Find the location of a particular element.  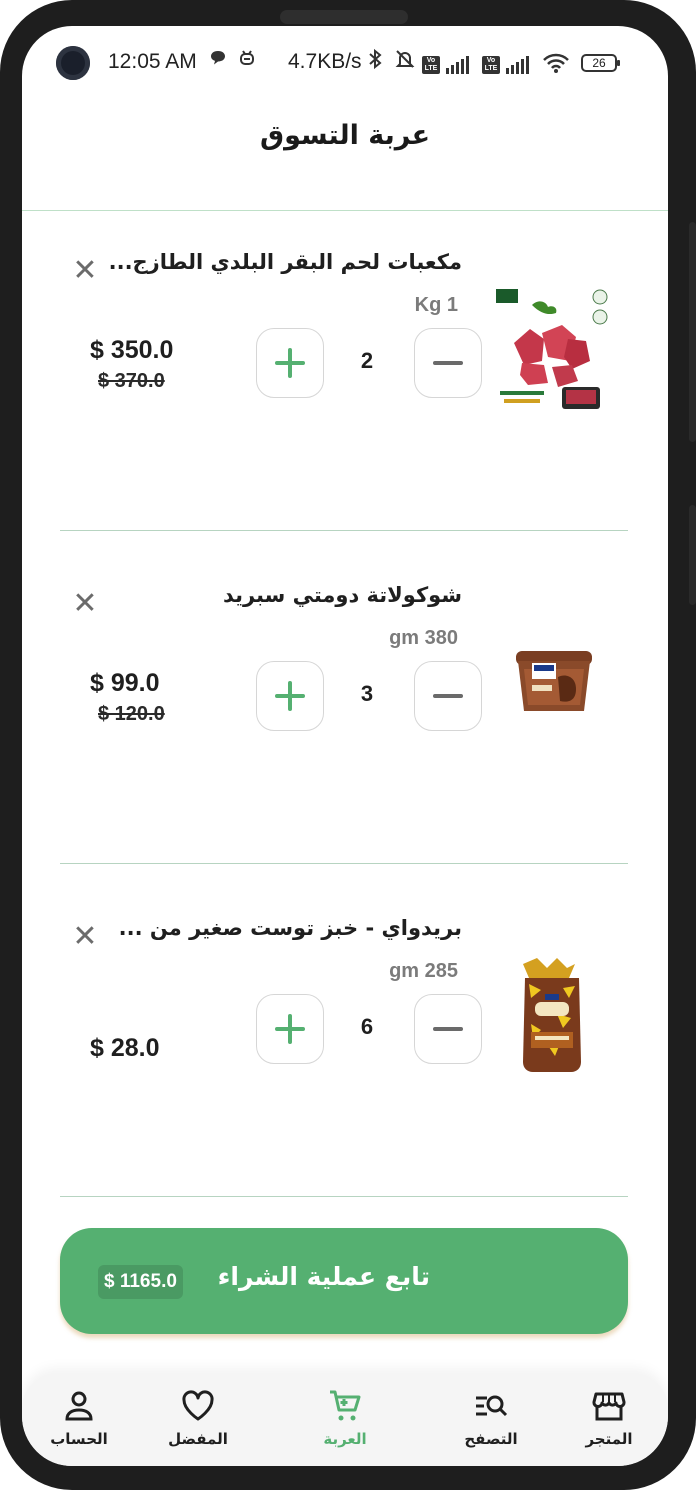

bluetooth-icon is located at coordinates (375, 61).